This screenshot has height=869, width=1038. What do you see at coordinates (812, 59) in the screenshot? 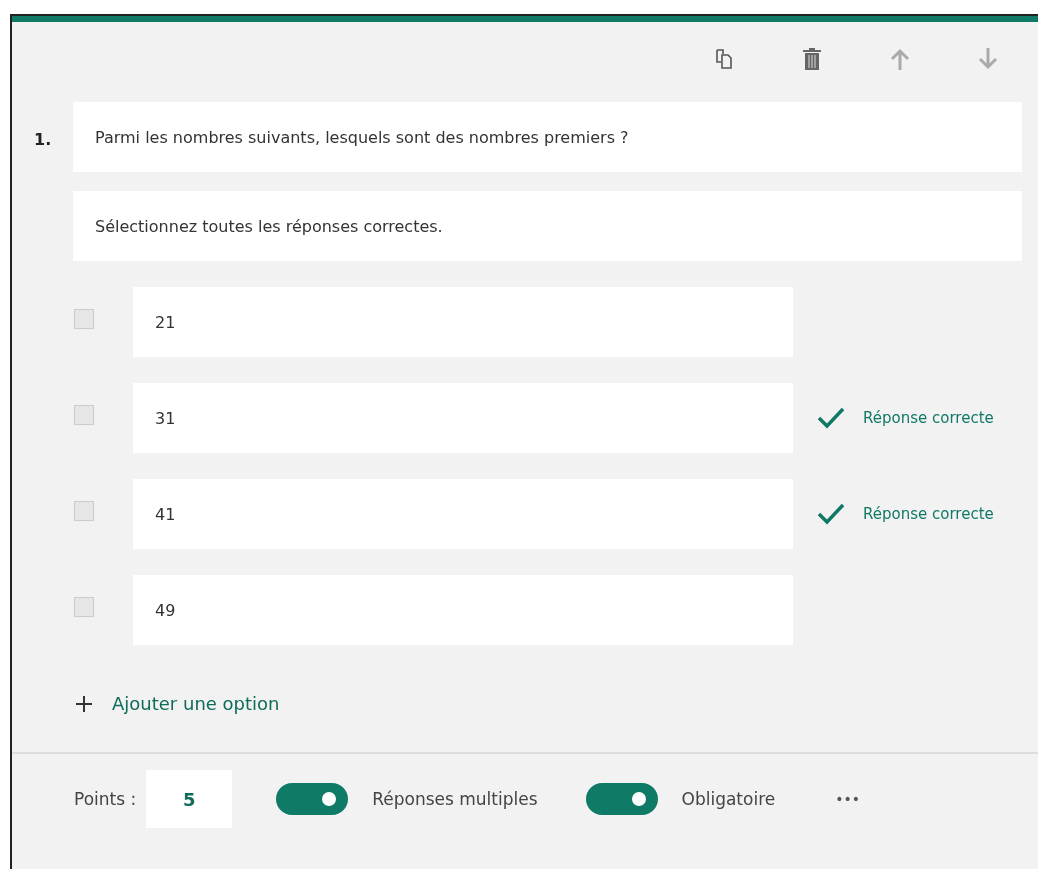
I see `trash-icon` at bounding box center [812, 59].